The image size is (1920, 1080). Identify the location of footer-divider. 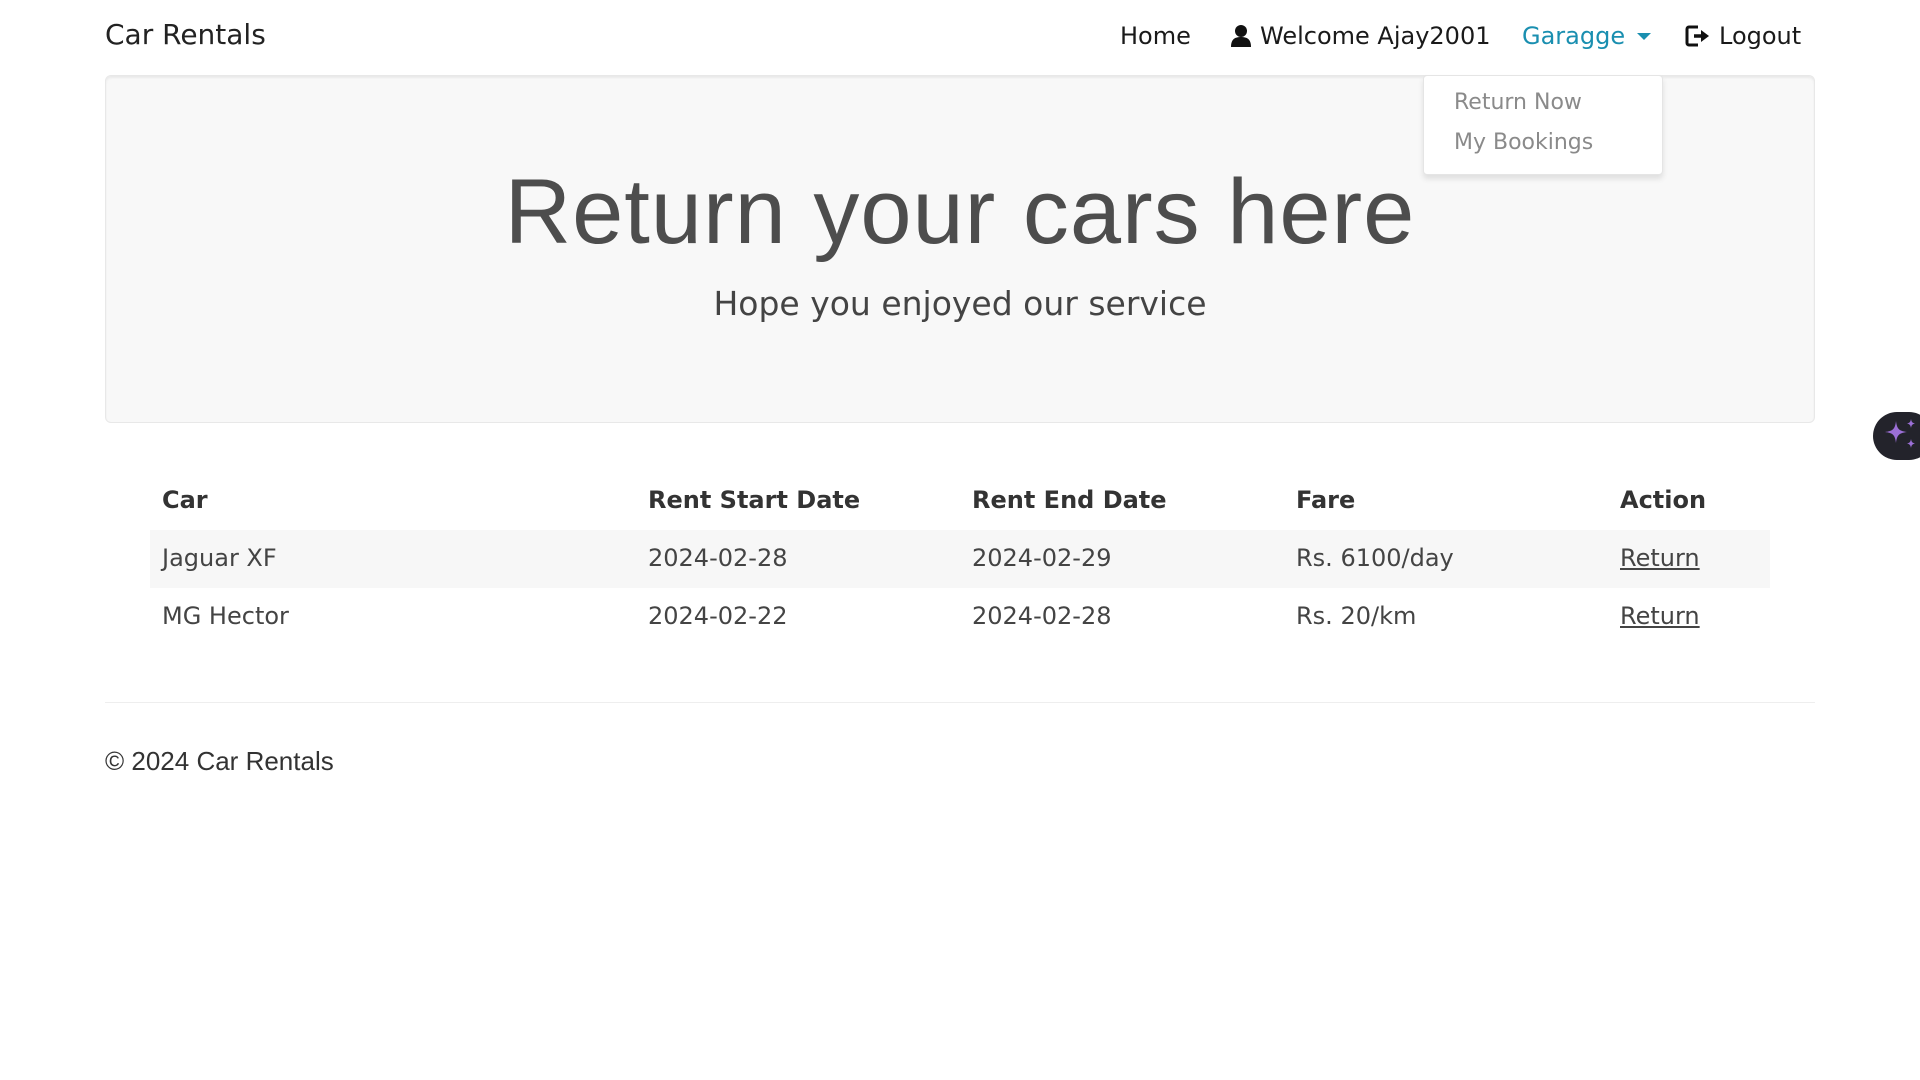
(960, 702).